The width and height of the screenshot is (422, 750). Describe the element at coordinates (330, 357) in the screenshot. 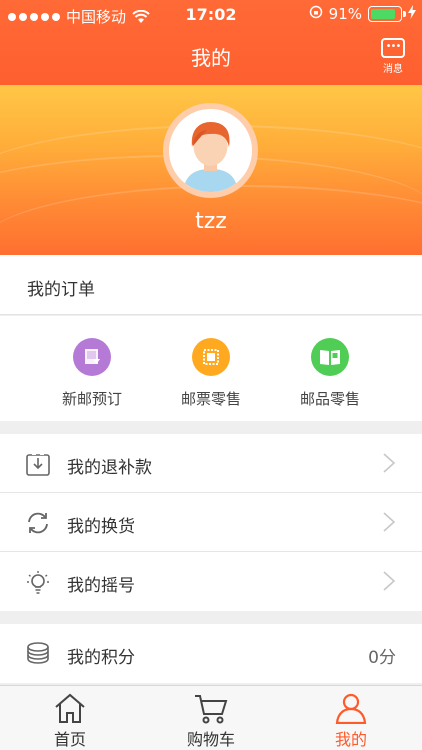

I see `album-icon` at that location.